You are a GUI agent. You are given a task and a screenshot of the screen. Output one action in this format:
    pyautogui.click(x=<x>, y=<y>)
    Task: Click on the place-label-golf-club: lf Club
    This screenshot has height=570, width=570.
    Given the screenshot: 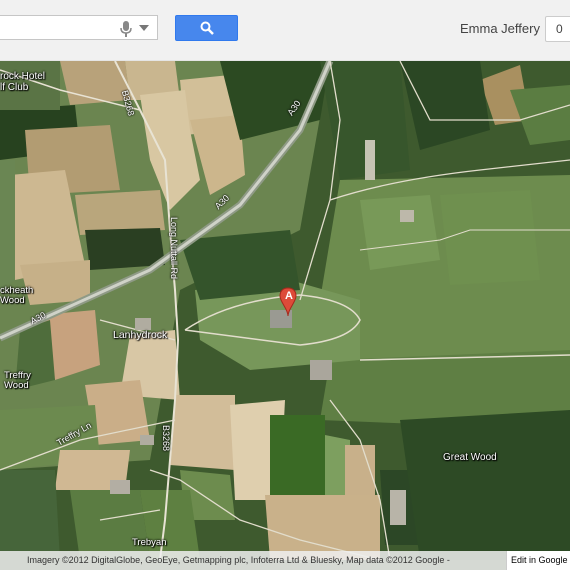 What is the action you would take?
    pyautogui.click(x=14, y=87)
    